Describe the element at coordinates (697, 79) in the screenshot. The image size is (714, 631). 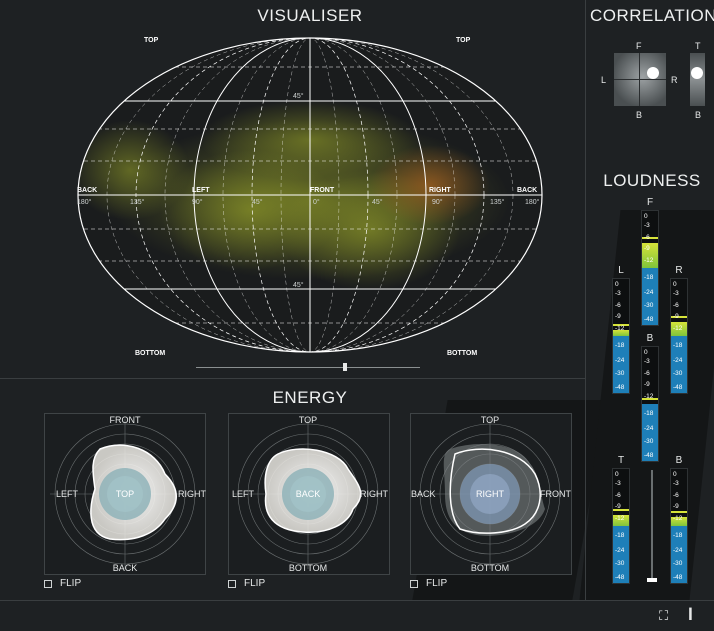
I see `correlation-t-pad` at that location.